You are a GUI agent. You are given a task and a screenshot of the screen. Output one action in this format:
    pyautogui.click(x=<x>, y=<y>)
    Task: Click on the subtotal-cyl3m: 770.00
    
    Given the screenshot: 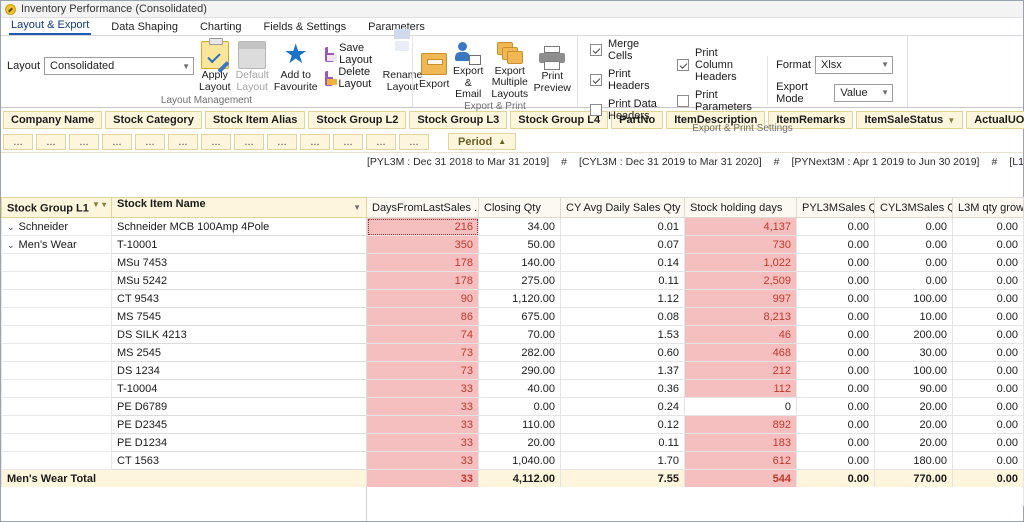 What is the action you would take?
    pyautogui.click(x=913, y=478)
    